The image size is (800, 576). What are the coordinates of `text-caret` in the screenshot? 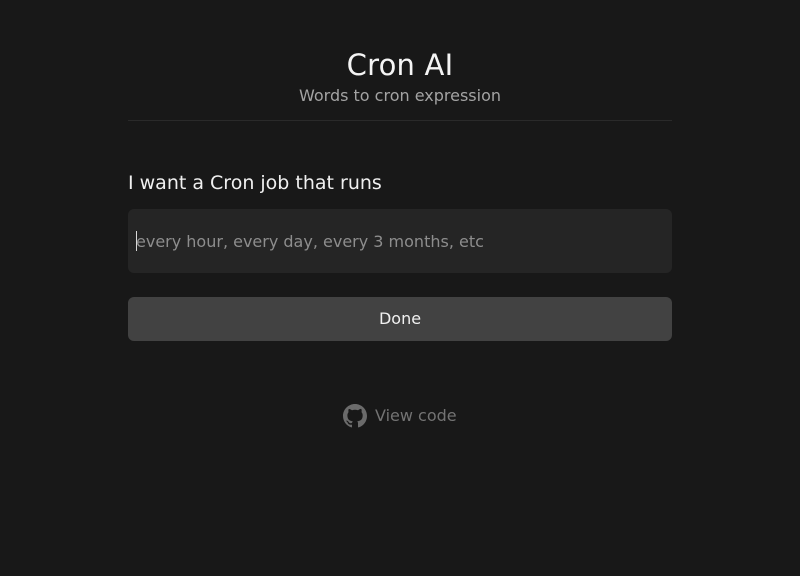 It's located at (136, 241).